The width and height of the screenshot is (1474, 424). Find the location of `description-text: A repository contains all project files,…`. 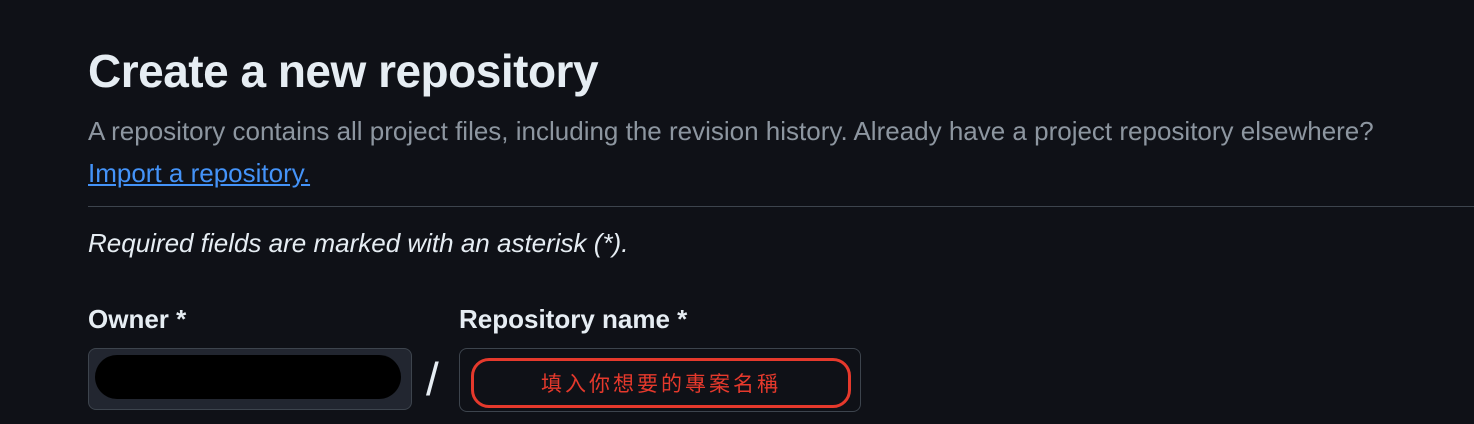

description-text: A repository contains all project files,… is located at coordinates (731, 131).